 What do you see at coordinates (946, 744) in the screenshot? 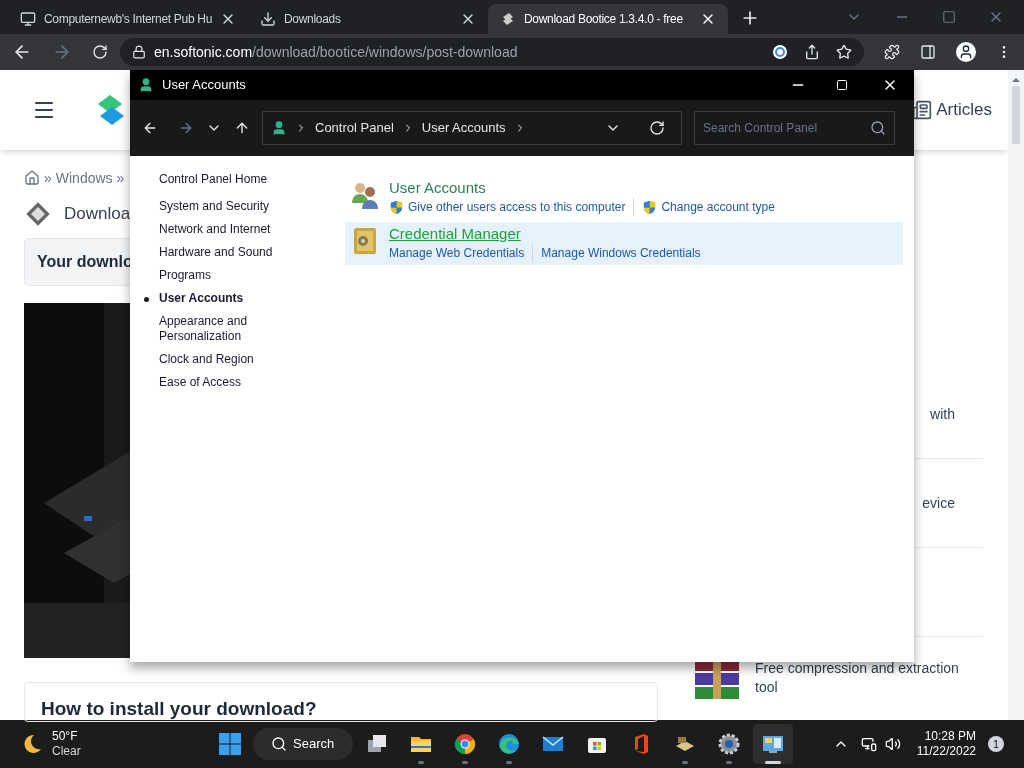
I see `clock: 10:28 PM 11/22/2022` at bounding box center [946, 744].